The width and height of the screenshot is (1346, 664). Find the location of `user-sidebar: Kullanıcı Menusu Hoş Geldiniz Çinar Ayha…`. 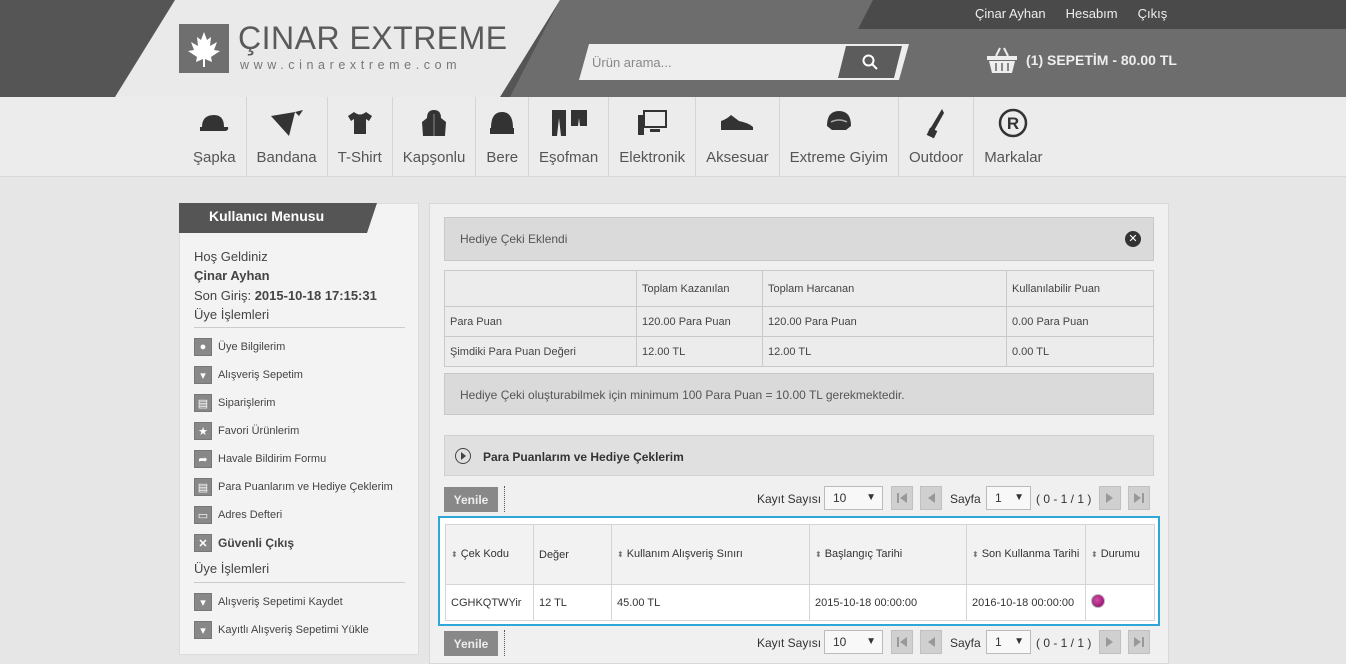

user-sidebar: Kullanıcı Menusu Hoş Geldiniz Çinar Ayha… is located at coordinates (299, 429).